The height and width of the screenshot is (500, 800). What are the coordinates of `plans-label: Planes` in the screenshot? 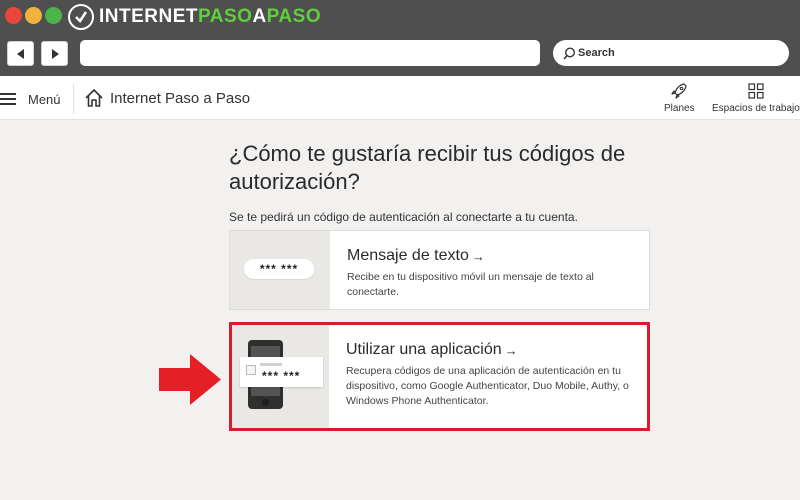 It's located at (679, 108).